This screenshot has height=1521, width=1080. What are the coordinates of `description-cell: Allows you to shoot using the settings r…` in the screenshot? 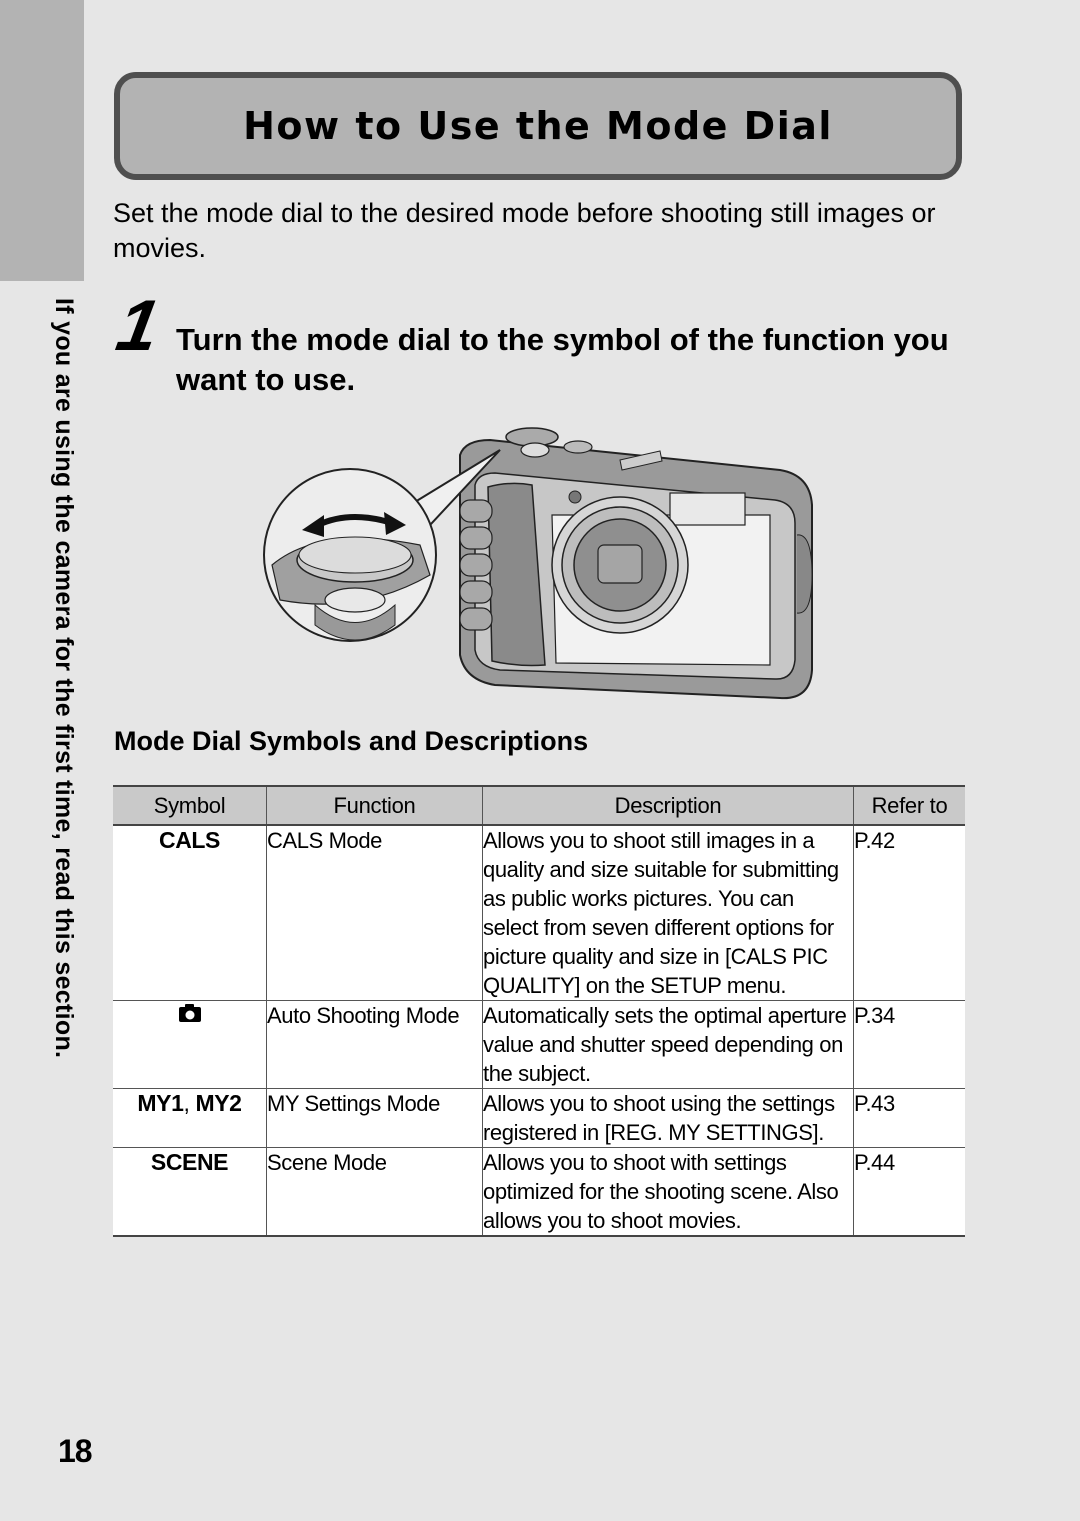 It's located at (668, 1118).